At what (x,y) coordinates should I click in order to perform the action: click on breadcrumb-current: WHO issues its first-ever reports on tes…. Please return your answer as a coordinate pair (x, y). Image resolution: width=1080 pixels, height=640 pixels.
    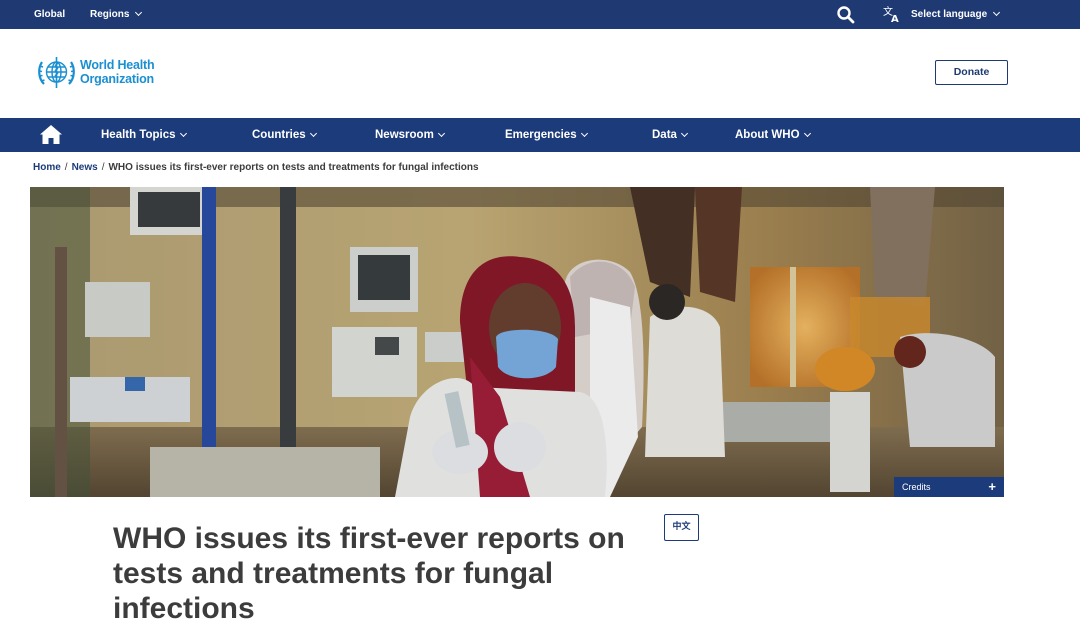
    Looking at the image, I should click on (293, 167).